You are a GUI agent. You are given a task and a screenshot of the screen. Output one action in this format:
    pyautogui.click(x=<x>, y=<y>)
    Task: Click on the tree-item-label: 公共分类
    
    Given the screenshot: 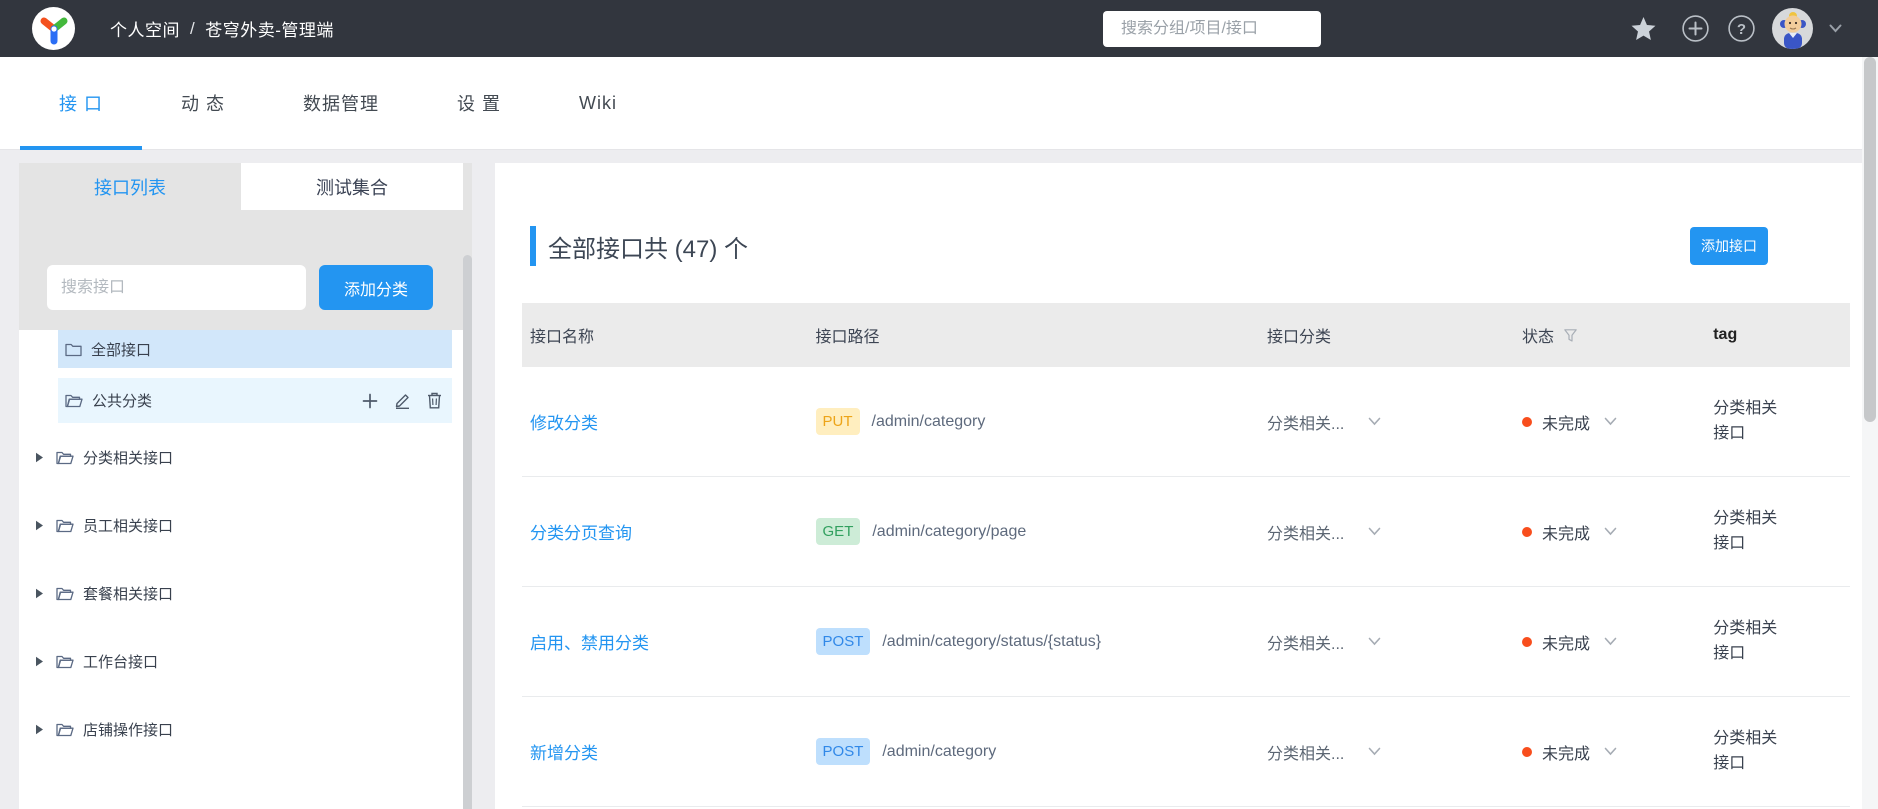 What is the action you would take?
    pyautogui.click(x=122, y=401)
    